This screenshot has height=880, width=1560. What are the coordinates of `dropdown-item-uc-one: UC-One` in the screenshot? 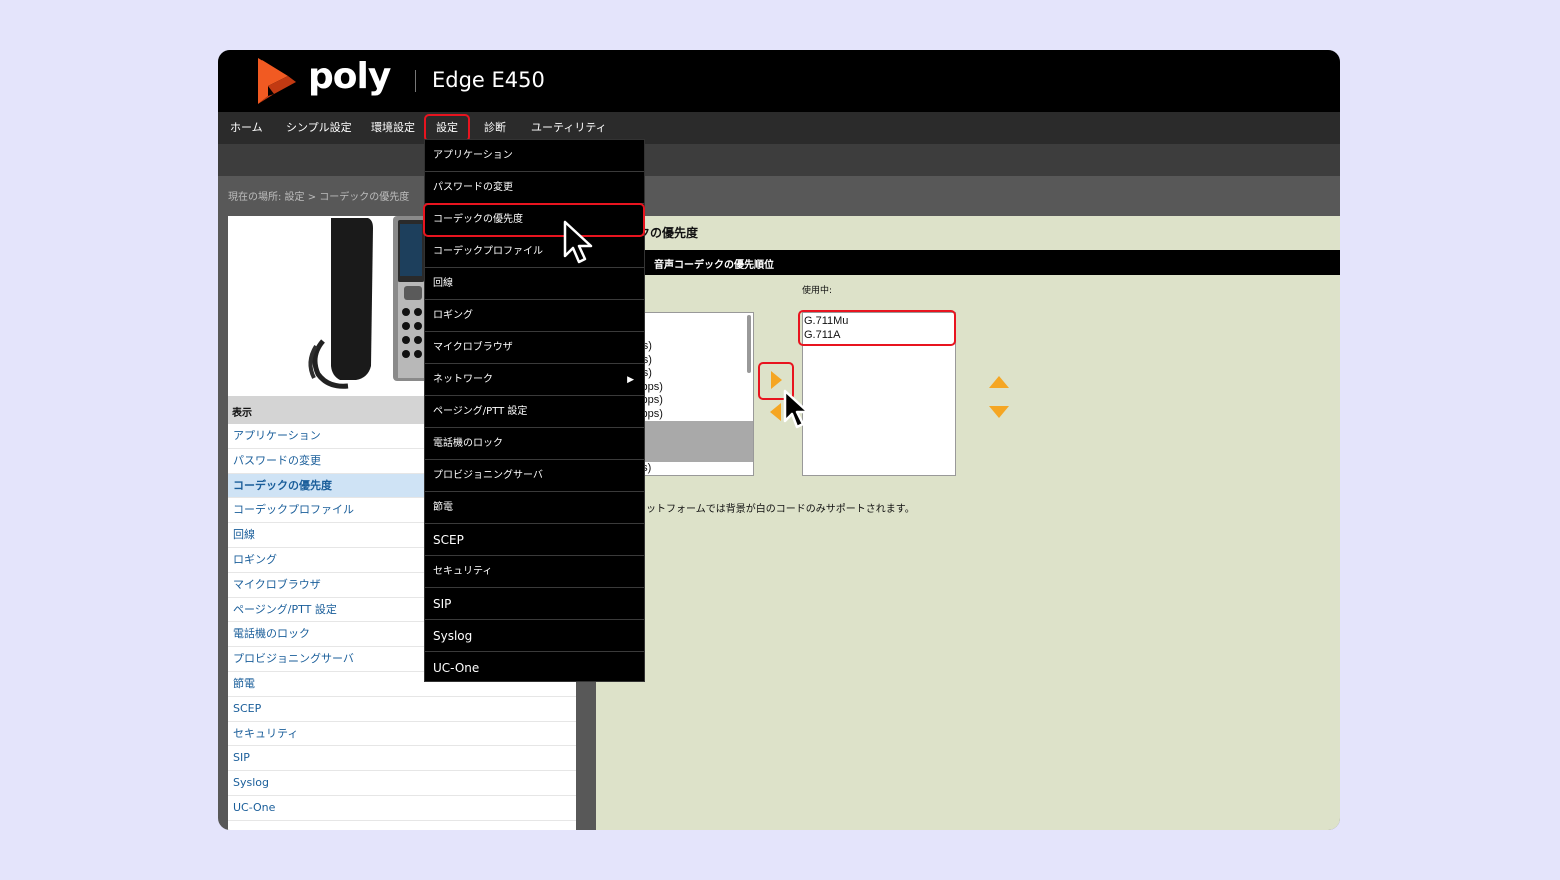 It's located at (534, 668).